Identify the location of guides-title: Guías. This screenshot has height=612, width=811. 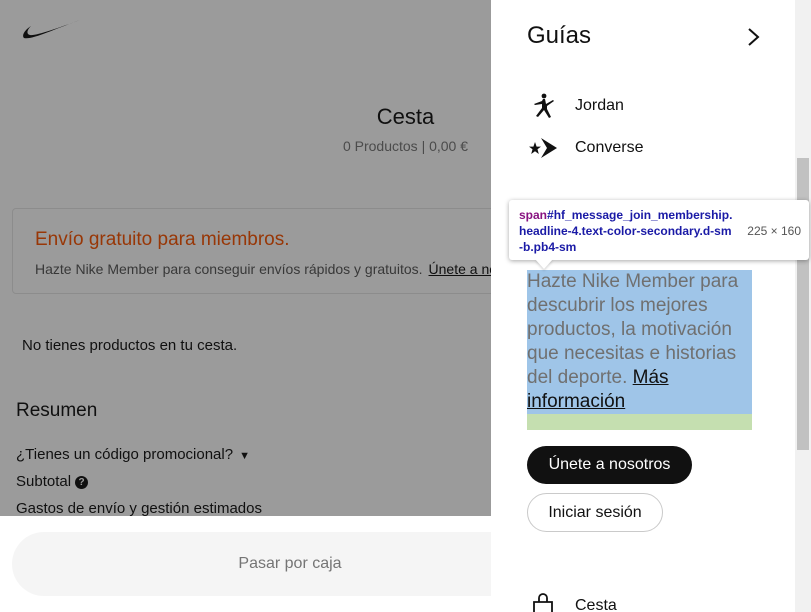
(559, 36).